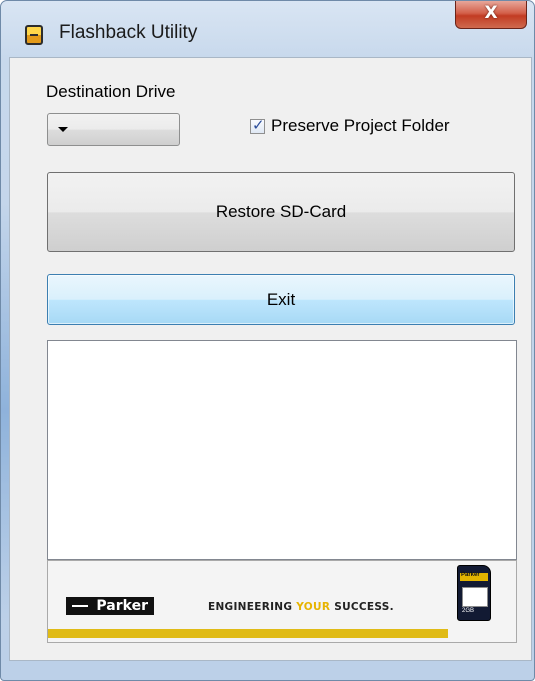  I want to click on checkmark-icon: ✓, so click(258, 125).